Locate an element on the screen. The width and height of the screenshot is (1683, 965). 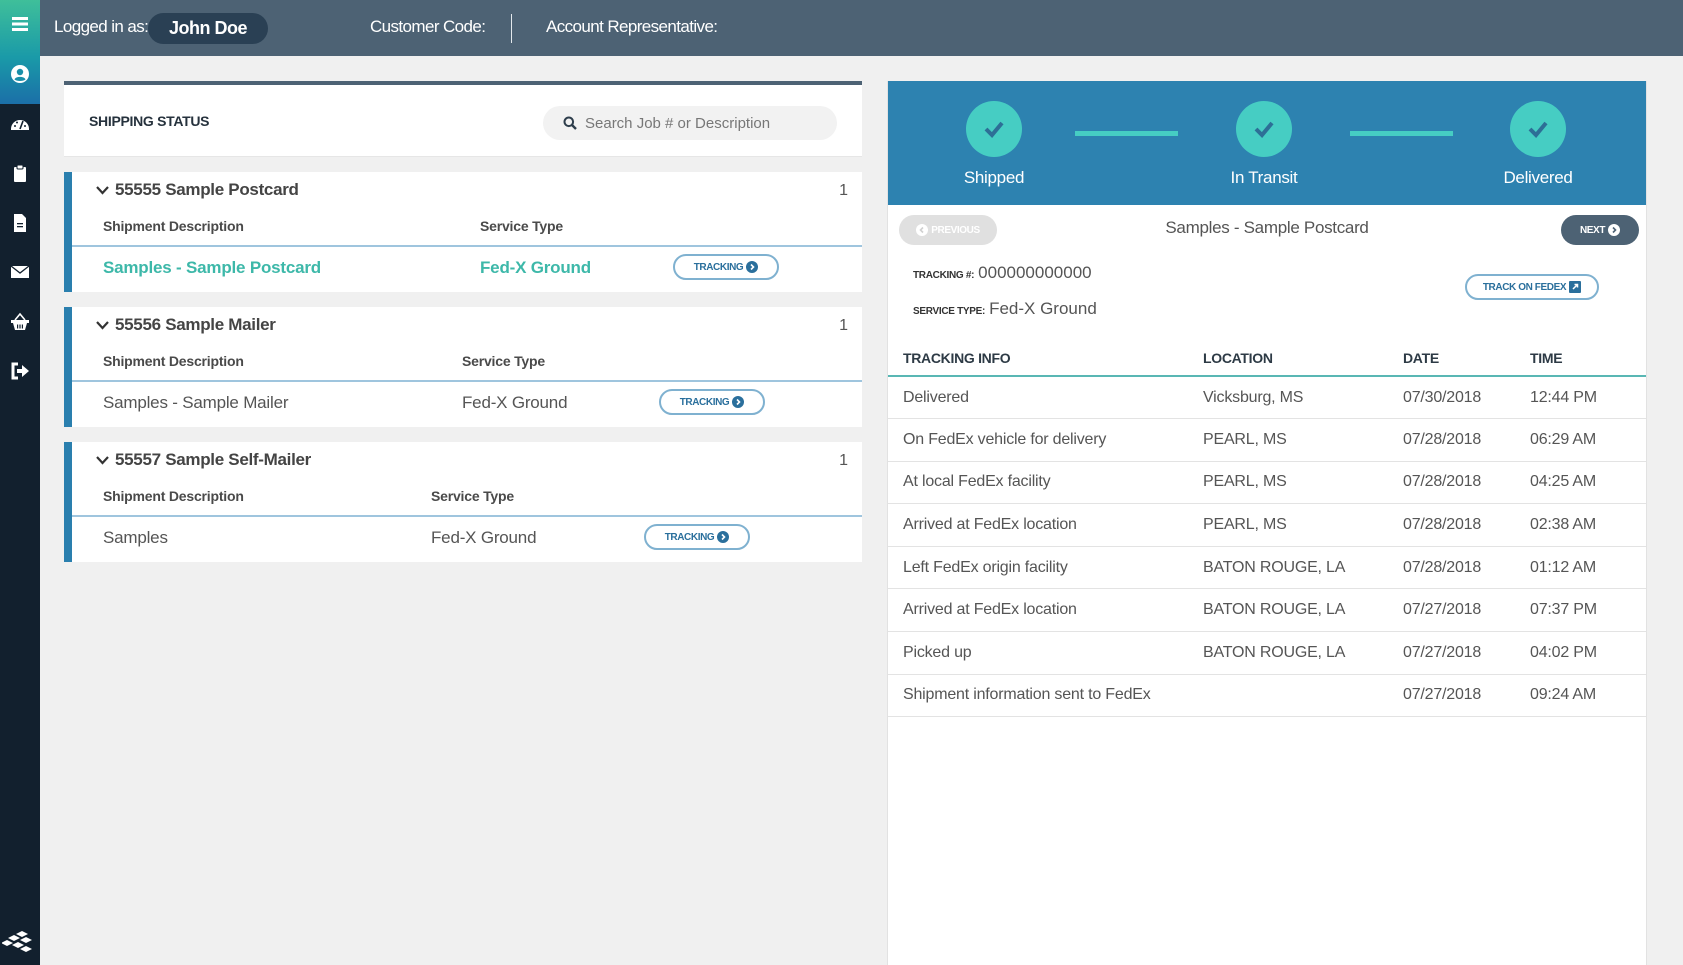
next-button: NEXT is located at coordinates (1600, 230).